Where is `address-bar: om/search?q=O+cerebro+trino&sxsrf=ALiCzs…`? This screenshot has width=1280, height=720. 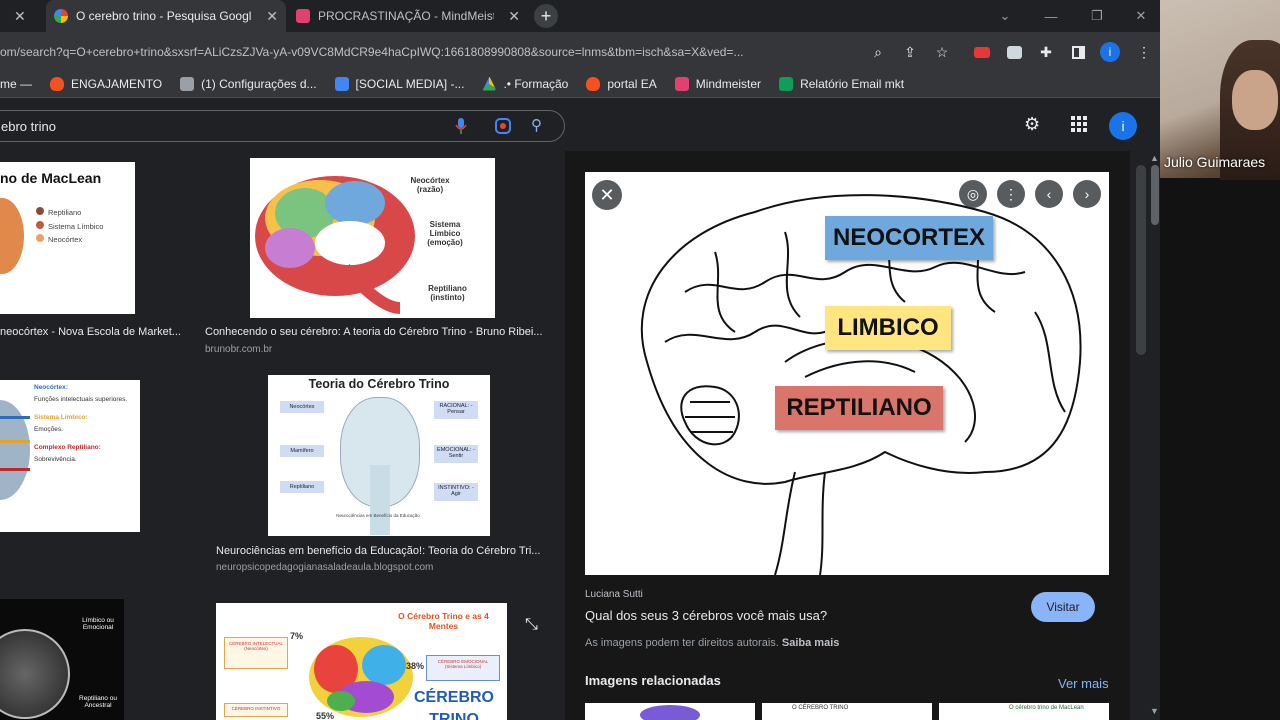 address-bar: om/search?q=O+cerebro+trino&sxsrf=ALiCzs… is located at coordinates (431, 52).